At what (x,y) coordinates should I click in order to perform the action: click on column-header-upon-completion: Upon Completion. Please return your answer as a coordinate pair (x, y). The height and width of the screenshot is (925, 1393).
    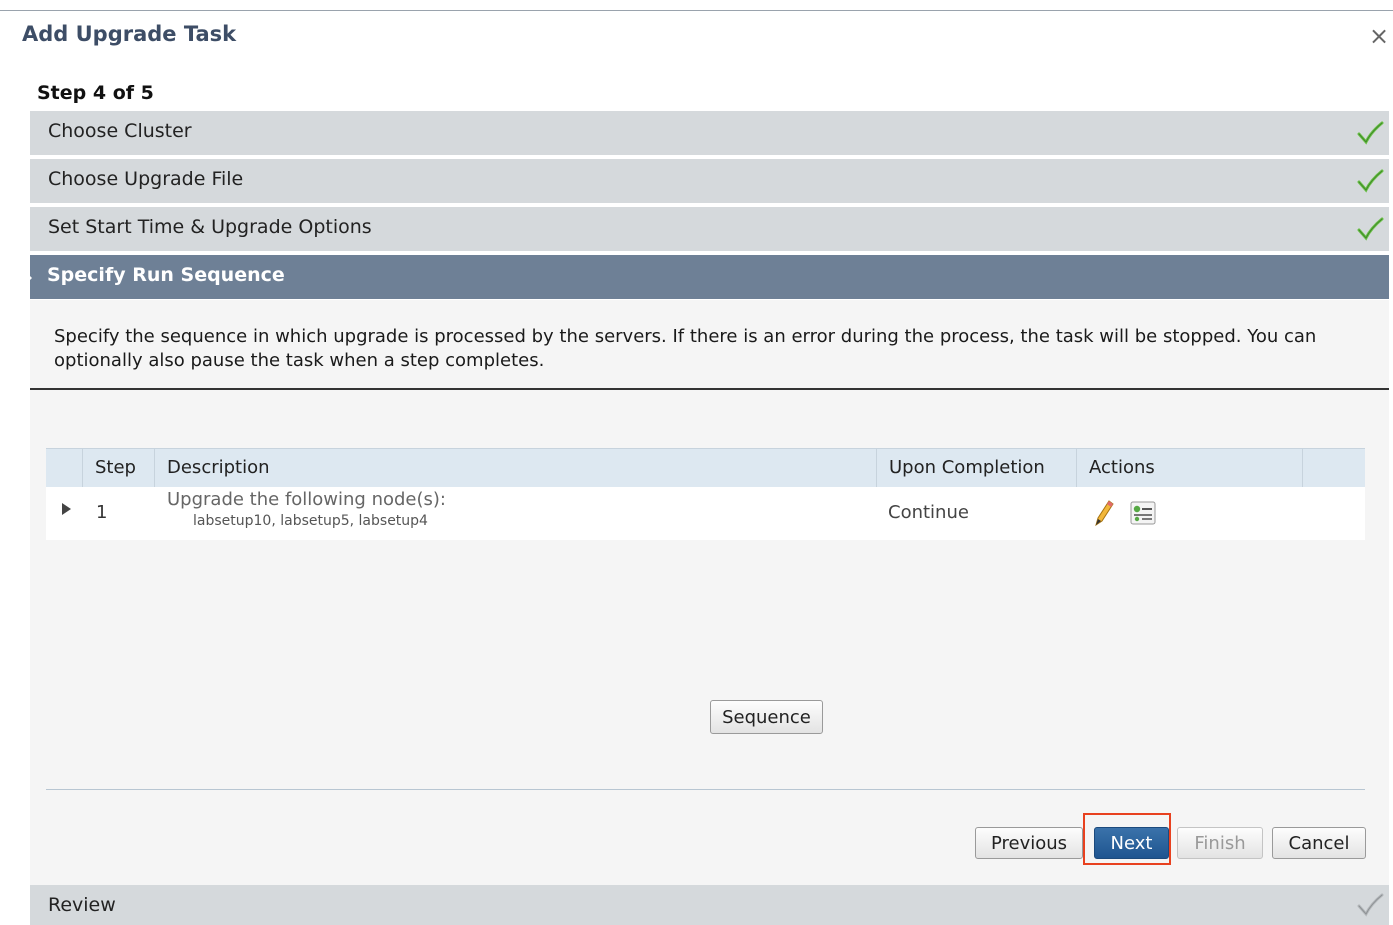
    Looking at the image, I should click on (976, 468).